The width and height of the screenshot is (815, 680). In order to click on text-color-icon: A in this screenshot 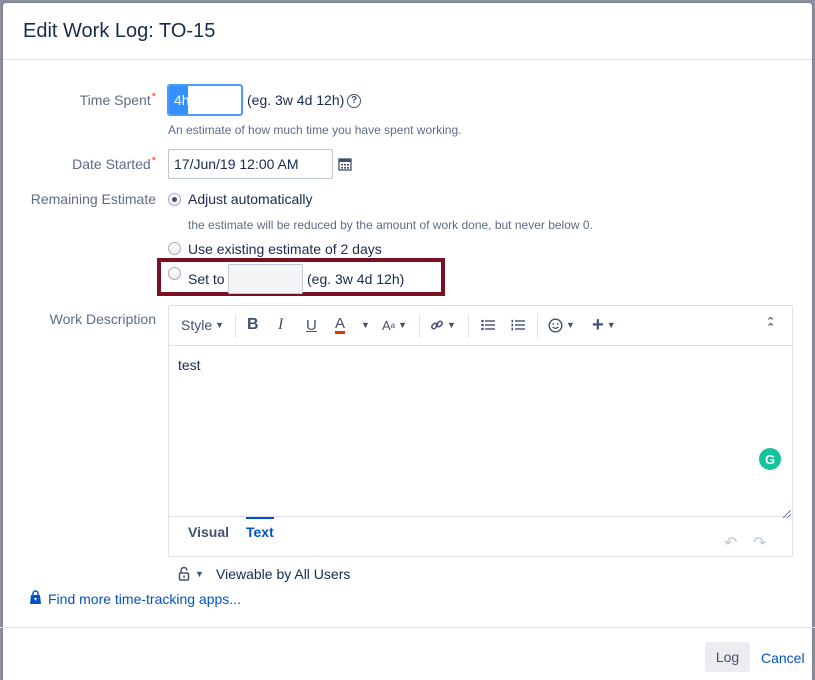, I will do `click(340, 325)`.